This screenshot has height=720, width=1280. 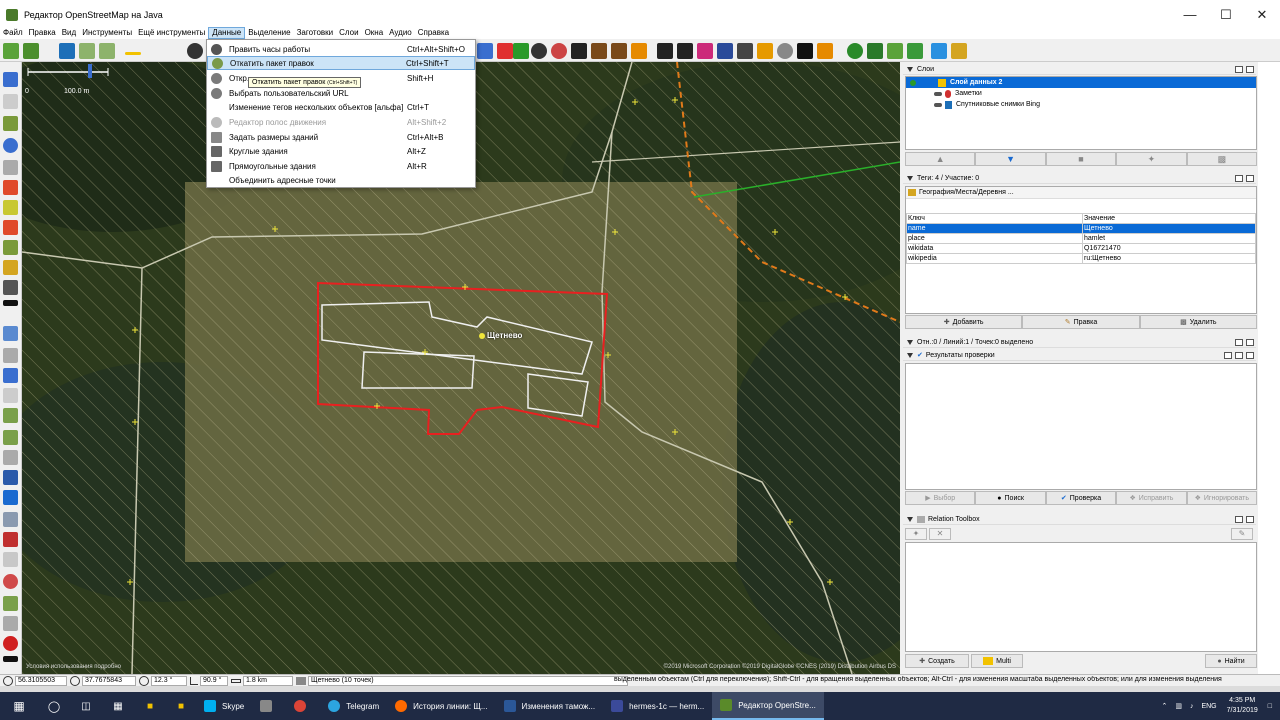 I want to click on edit-tag-button: ✎ Правка, so click(x=1081, y=322).